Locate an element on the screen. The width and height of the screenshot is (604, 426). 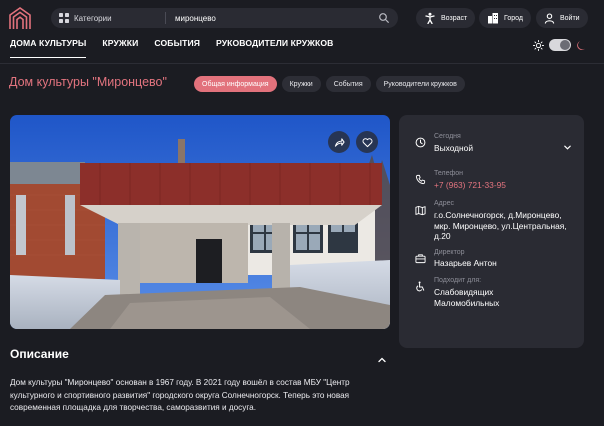
share-icon is located at coordinates (339, 142).